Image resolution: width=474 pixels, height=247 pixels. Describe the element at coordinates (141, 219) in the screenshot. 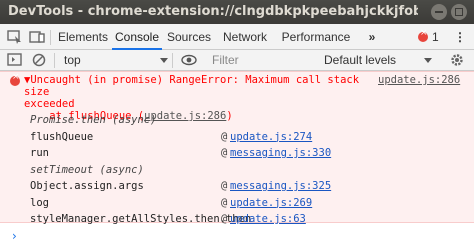

I see `stack-frame: styleManager.getAllStyles.then.then` at that location.